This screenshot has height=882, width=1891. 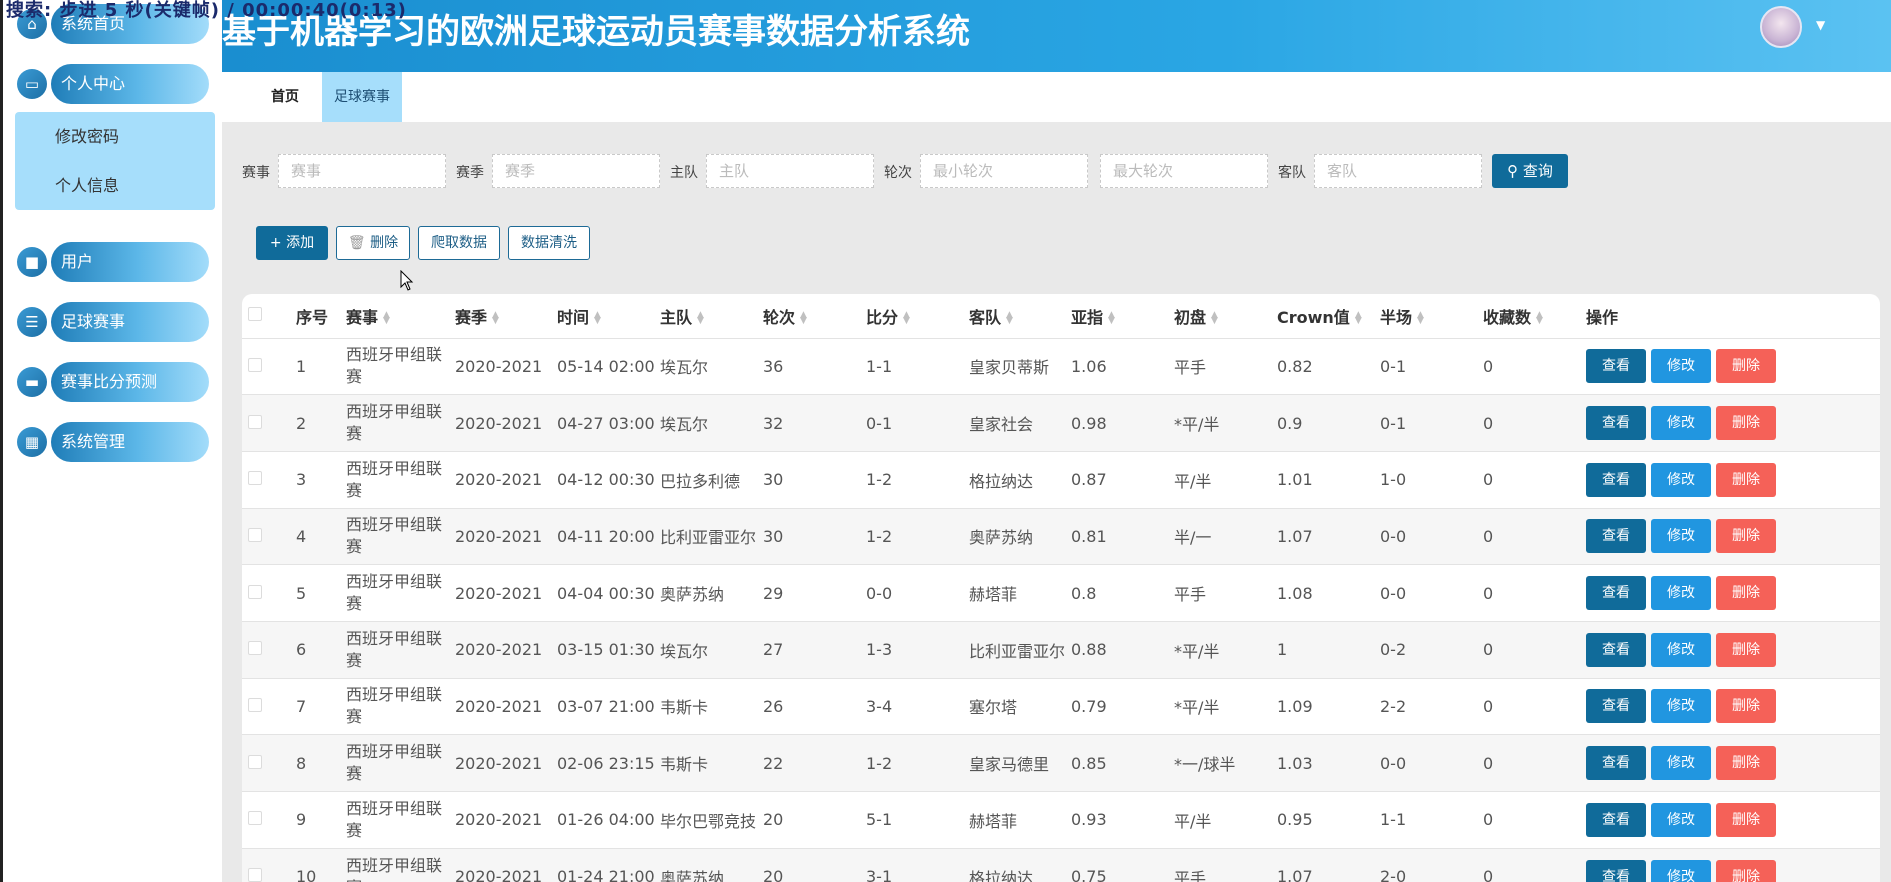 What do you see at coordinates (1328, 316) in the screenshot?
I see `column-header-crown: Crown值 ▲ ▼` at bounding box center [1328, 316].